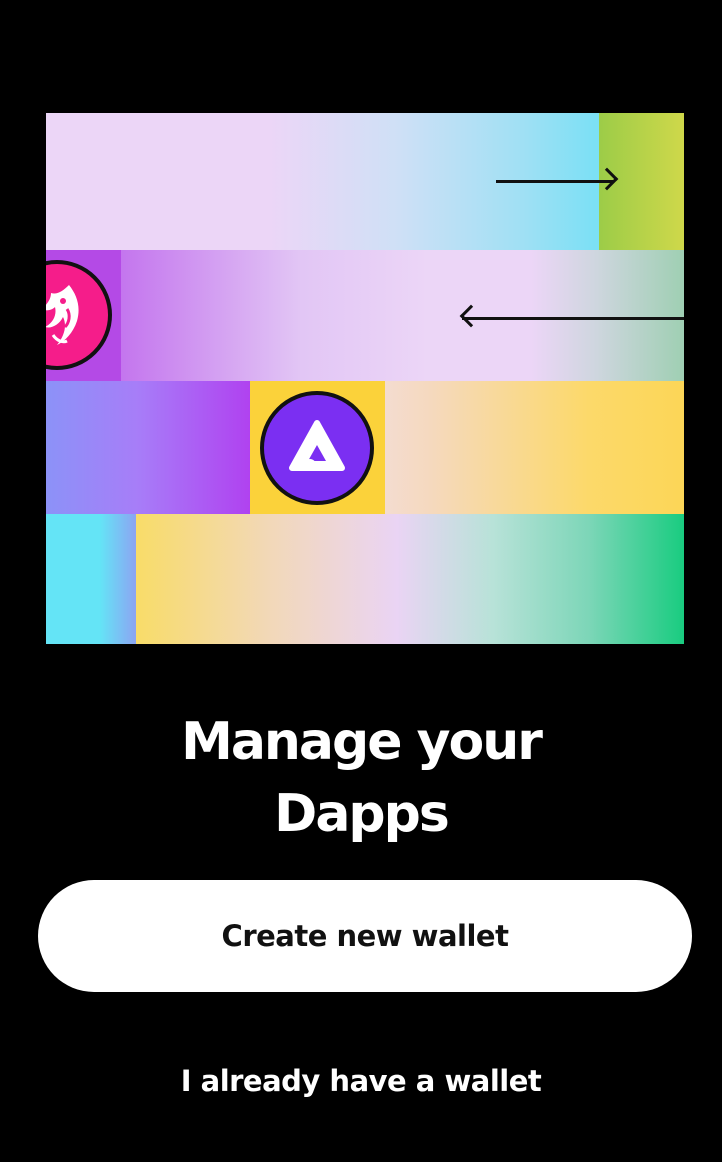 The width and height of the screenshot is (722, 1162). Describe the element at coordinates (555, 181) in the screenshot. I see `arrow-right-icon` at that location.